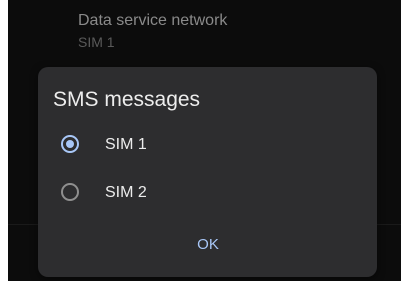 This screenshot has width=401, height=281. I want to click on option-label: SIM 2, so click(126, 192).